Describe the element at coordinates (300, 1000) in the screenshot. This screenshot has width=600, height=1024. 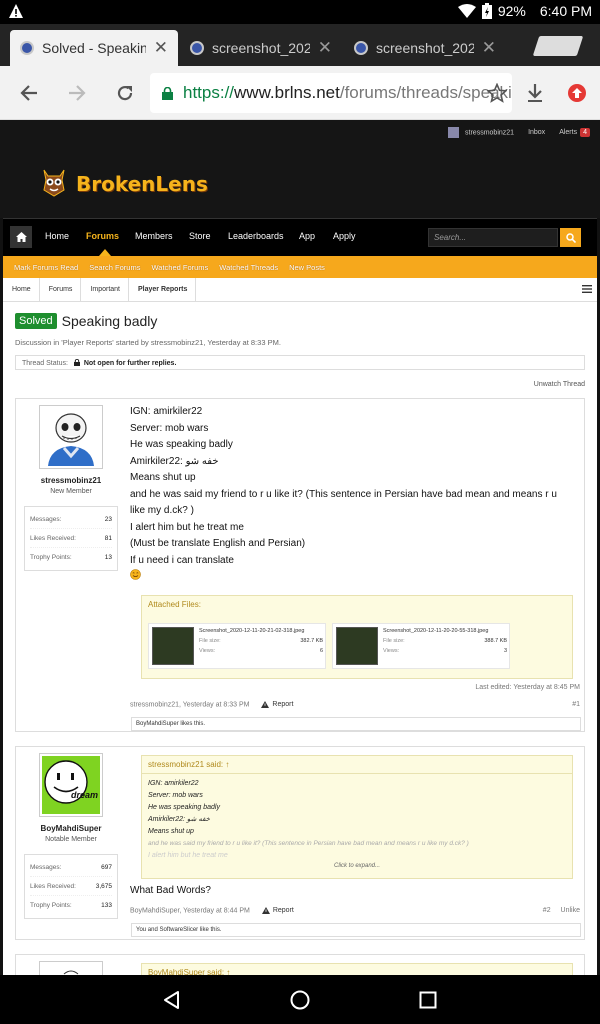
I see `home-circle-icon` at that location.